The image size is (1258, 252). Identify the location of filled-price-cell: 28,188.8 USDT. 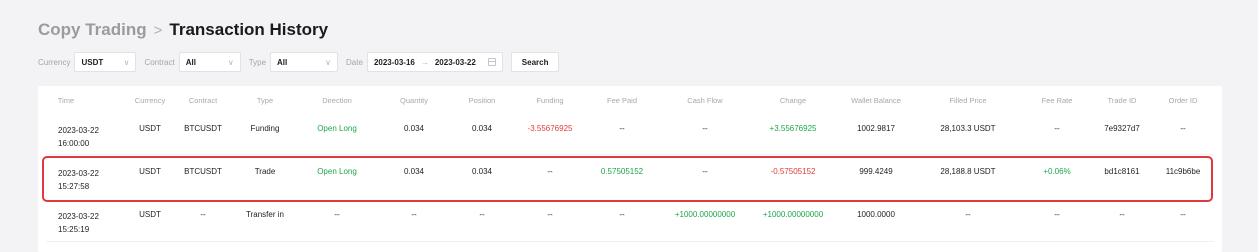
(968, 171).